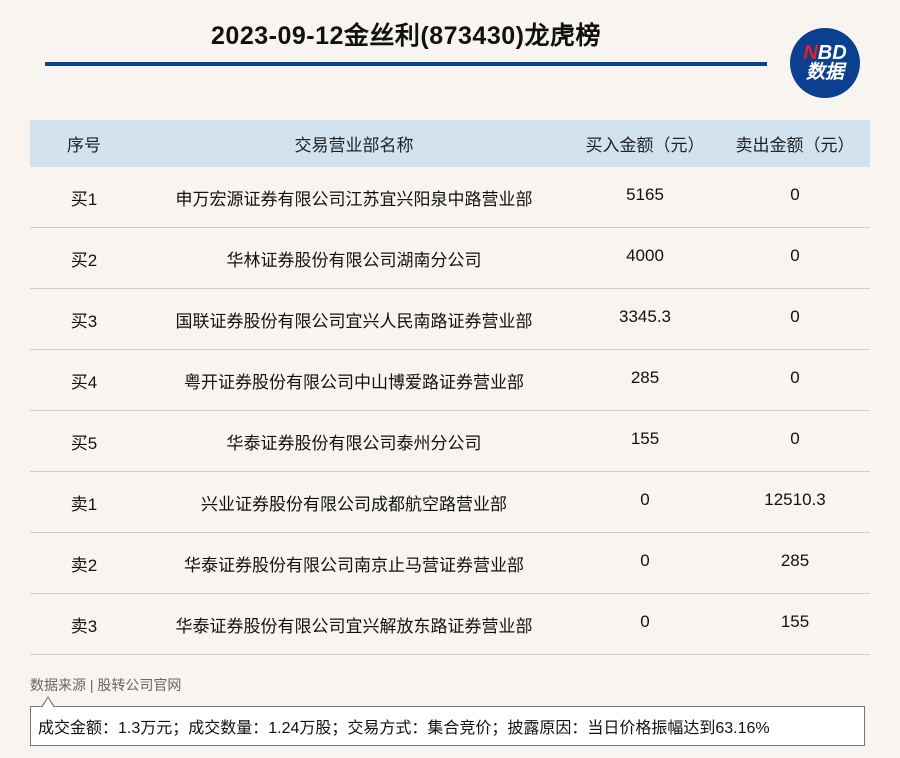 The image size is (900, 758). I want to click on row-broker: 国联证券股份有限公司宜兴人民南路证券营业部, so click(354, 321).